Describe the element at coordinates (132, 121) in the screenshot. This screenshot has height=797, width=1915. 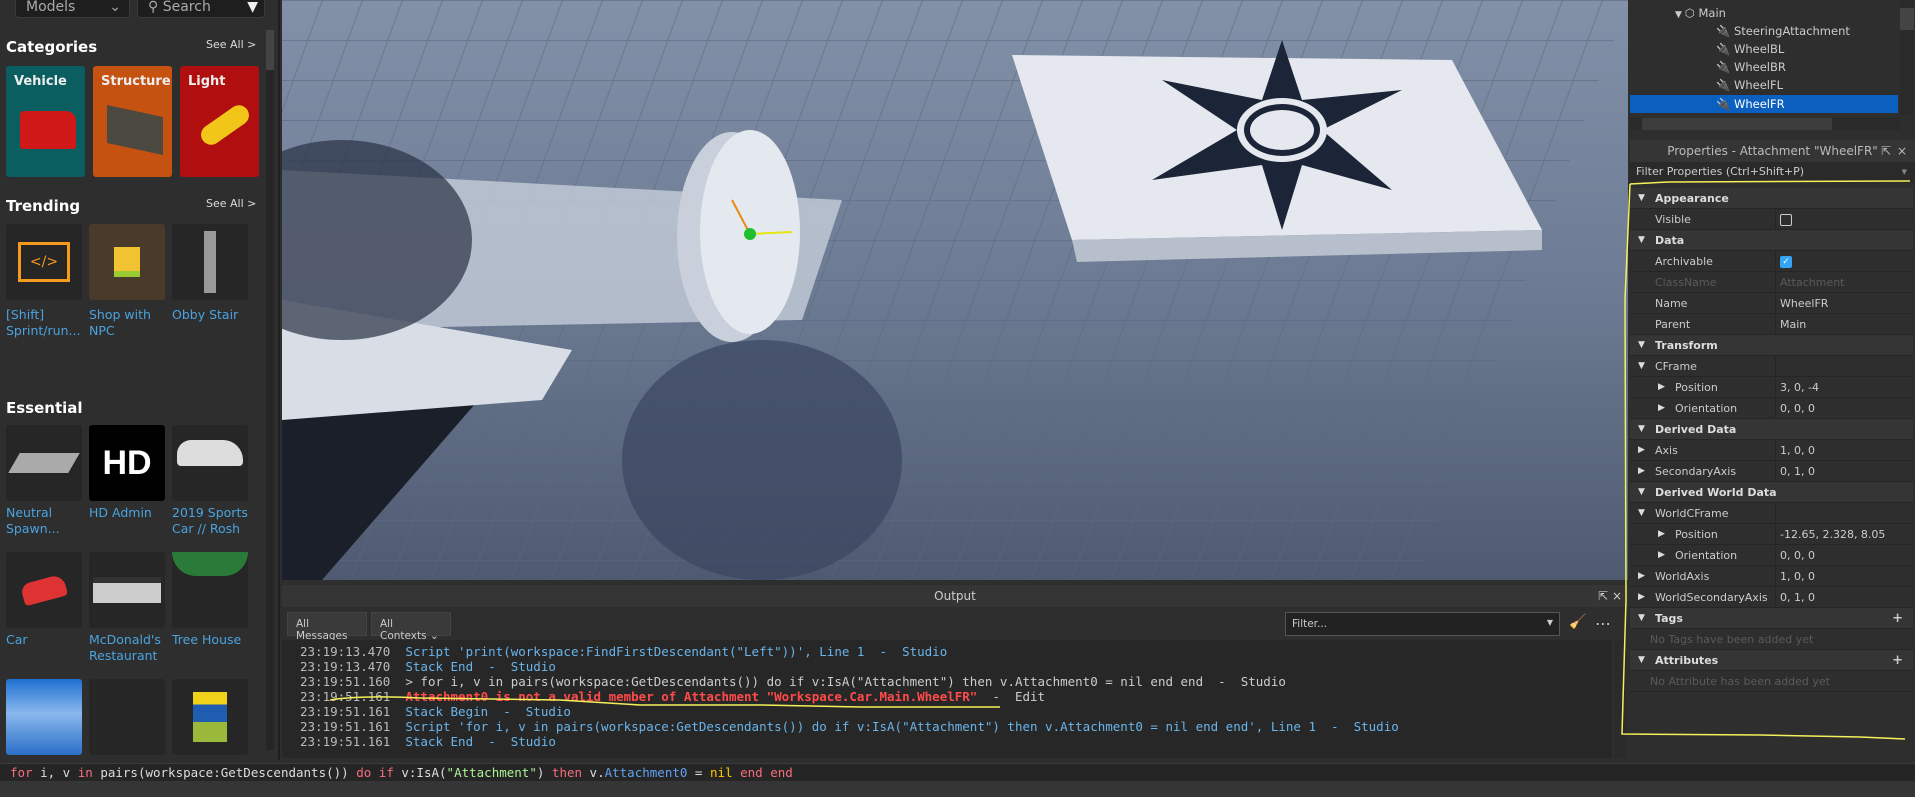
I see `category-structure: Structure` at that location.